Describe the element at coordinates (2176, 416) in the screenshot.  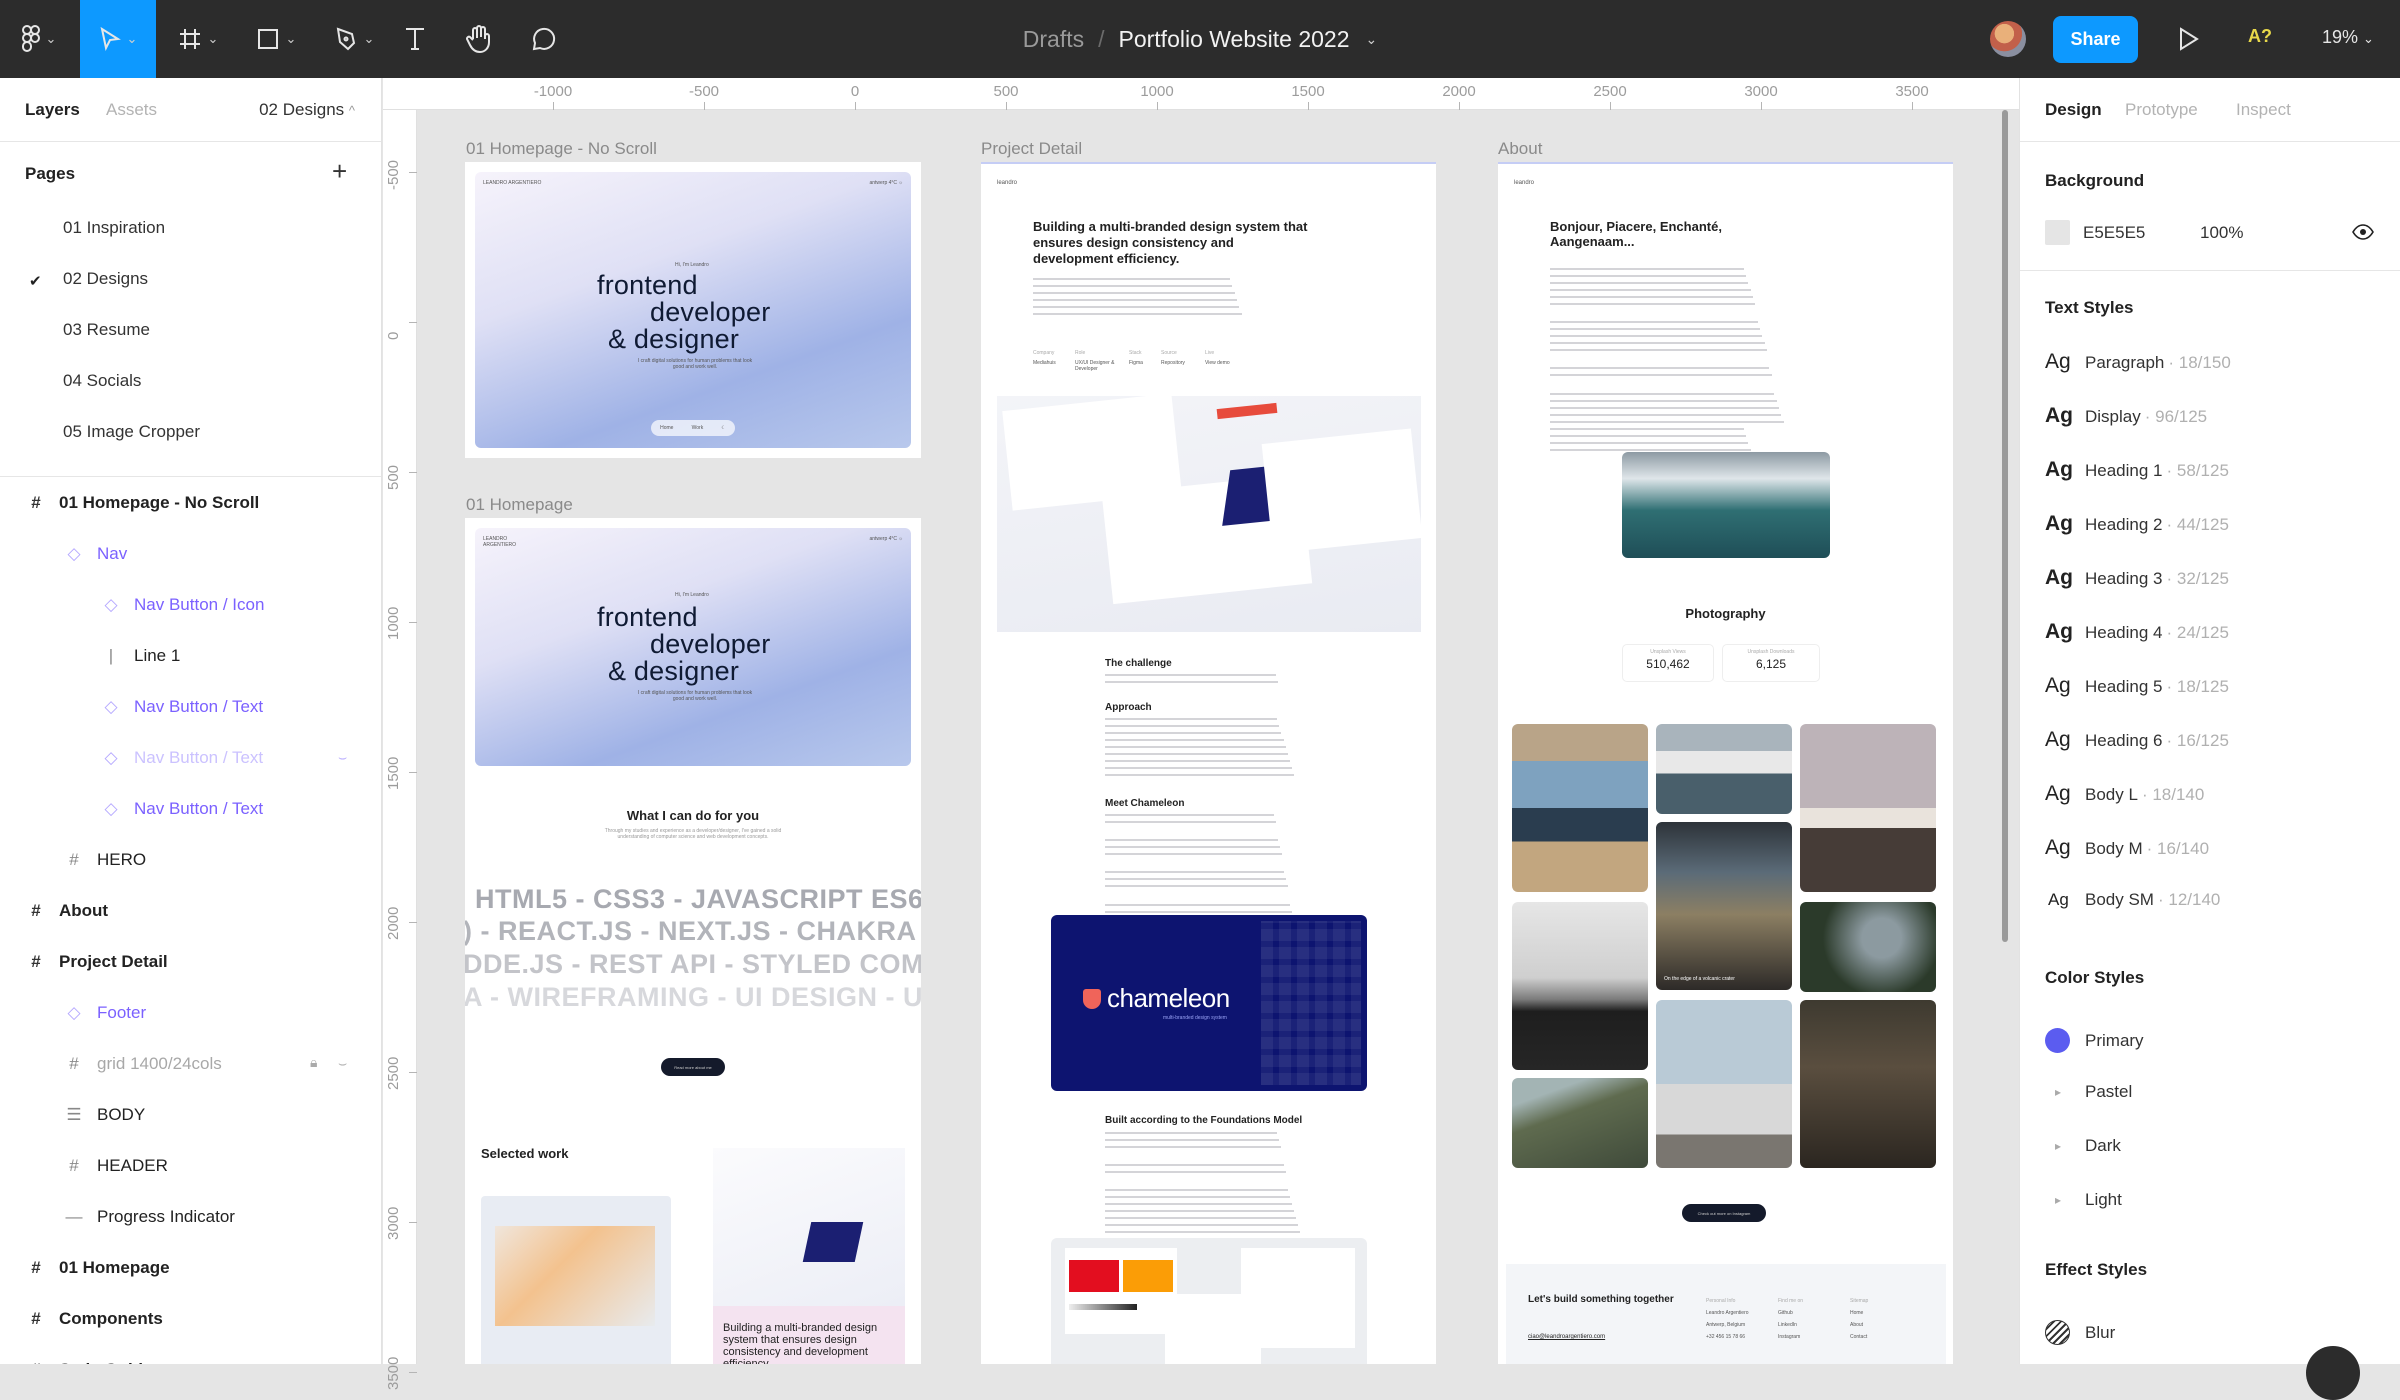
I see `text-style-meta: · 96/125` at that location.